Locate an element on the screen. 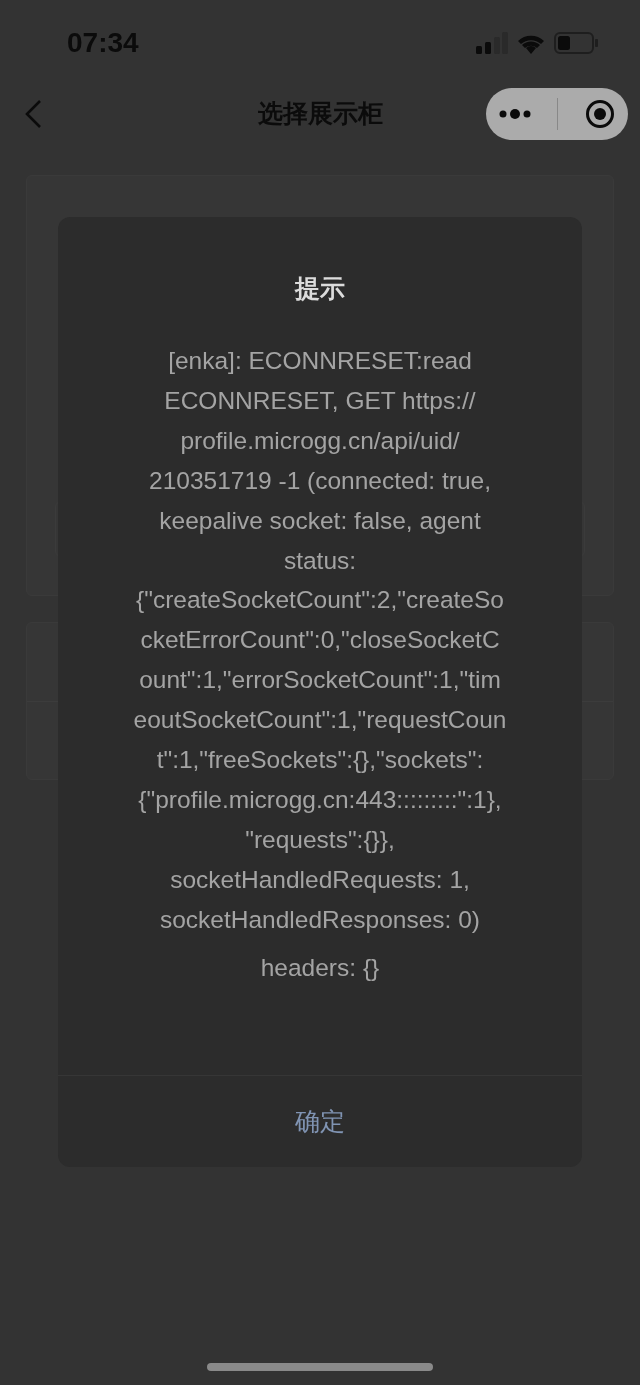 The image size is (640, 1385). confirm-button: 确定 is located at coordinates (320, 1121).